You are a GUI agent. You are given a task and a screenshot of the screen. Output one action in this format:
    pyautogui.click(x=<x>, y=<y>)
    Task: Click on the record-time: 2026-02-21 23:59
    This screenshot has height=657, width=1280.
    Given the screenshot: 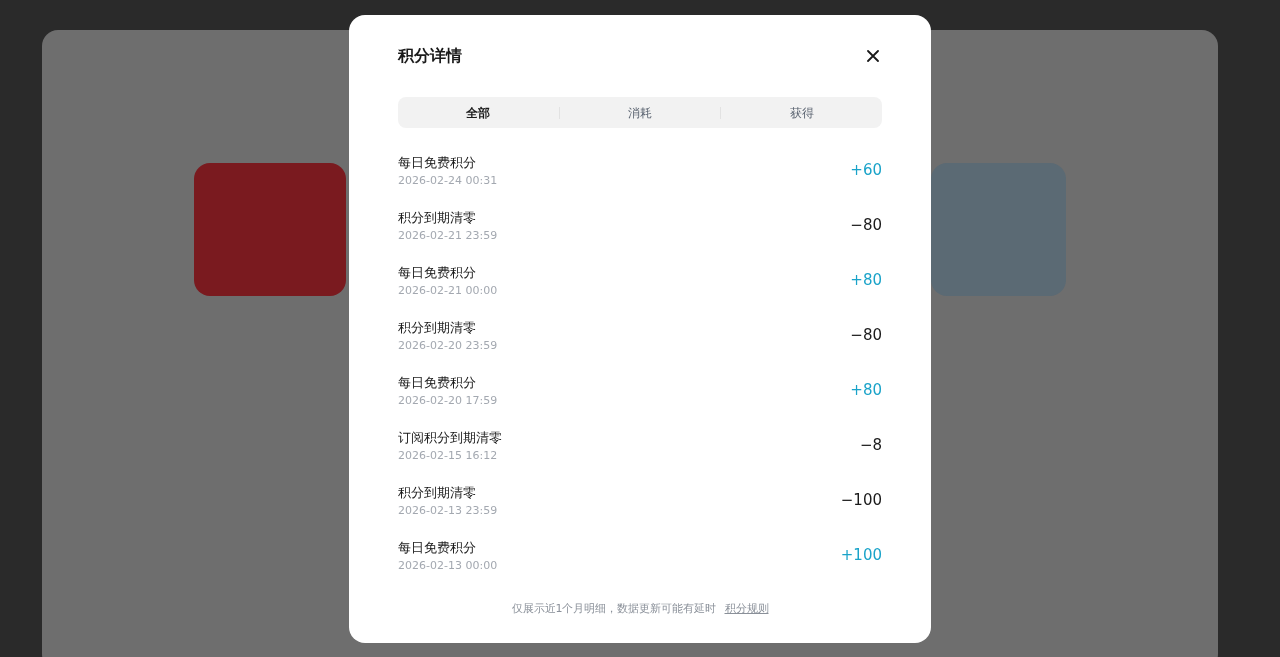 What is the action you would take?
    pyautogui.click(x=448, y=235)
    